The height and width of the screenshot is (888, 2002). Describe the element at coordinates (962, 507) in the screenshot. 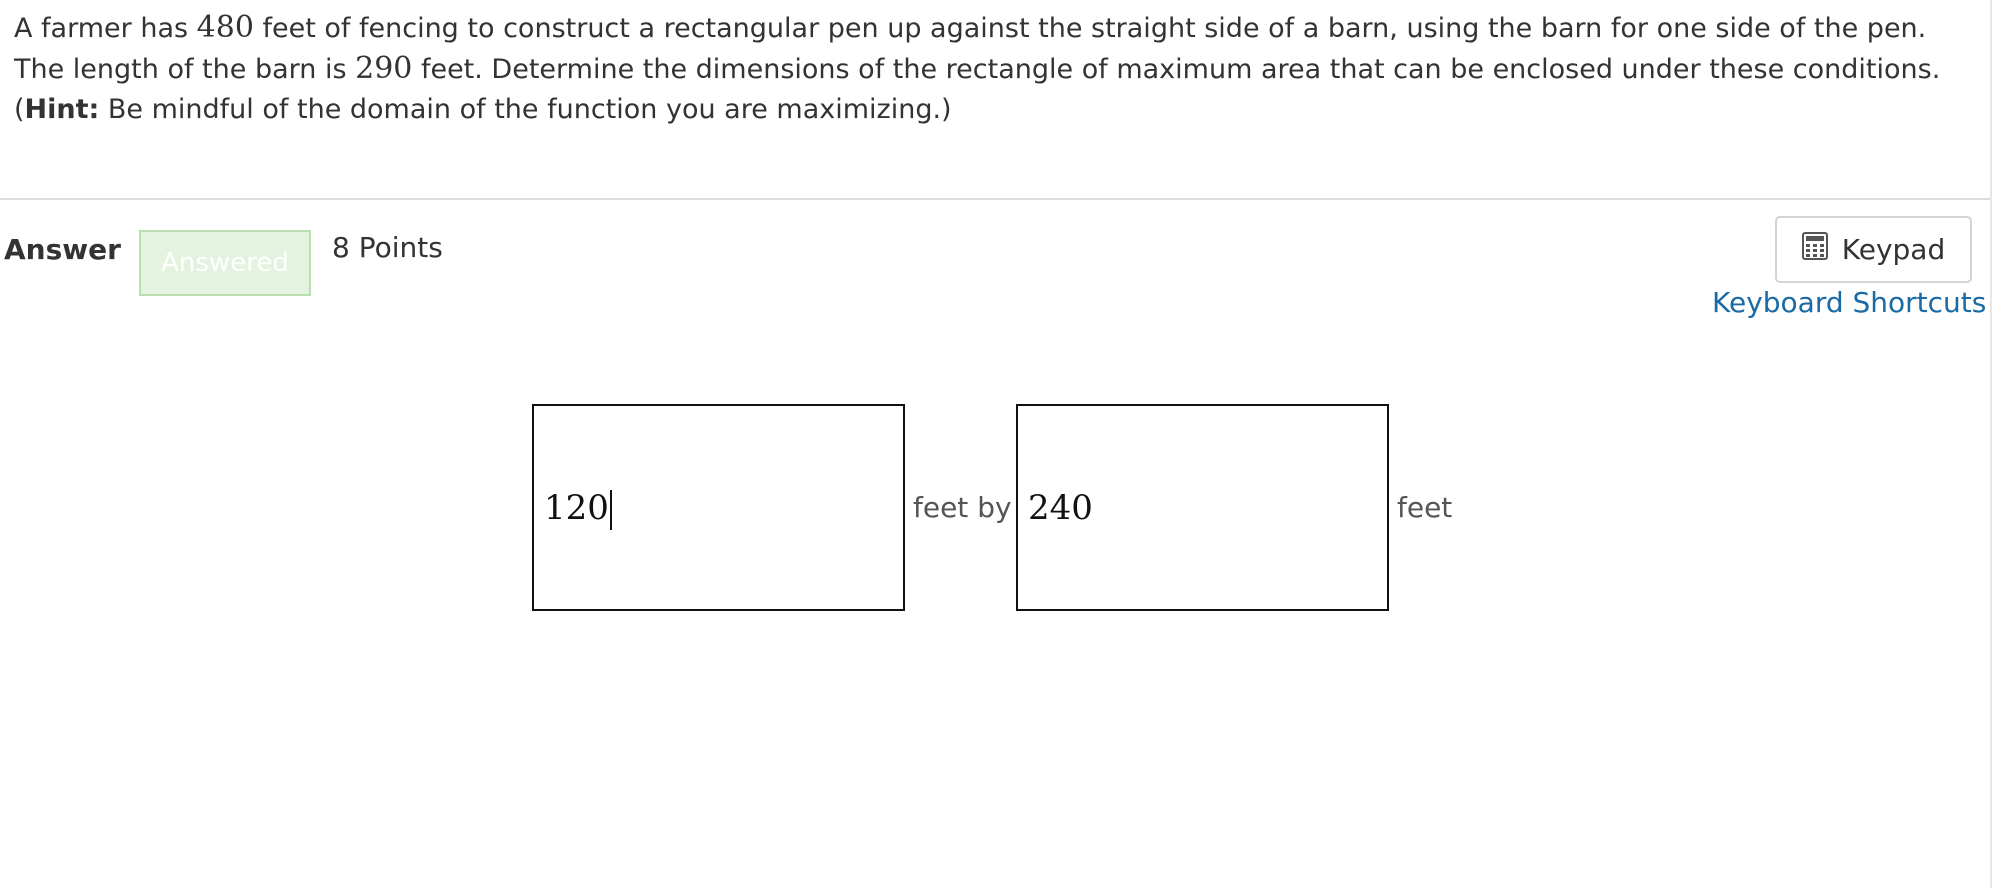

I see `feet-by-label: feet by` at that location.